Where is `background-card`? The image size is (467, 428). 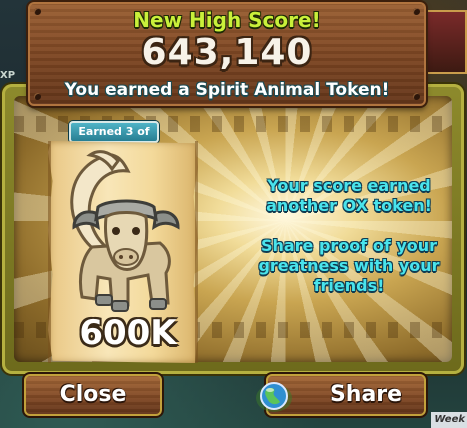
background-card is located at coordinates (445, 42).